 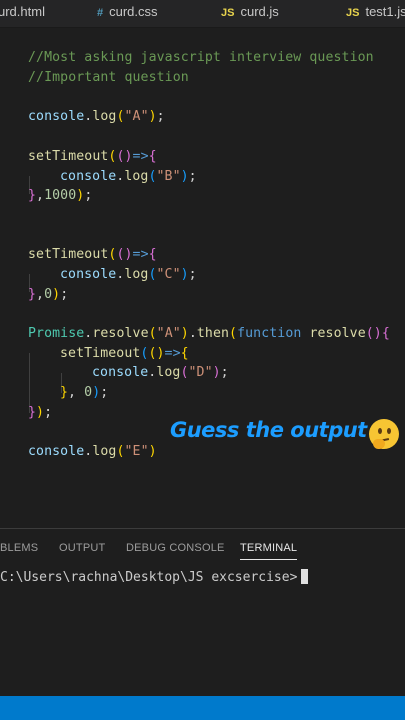 I want to click on code-line-7: console.log("B");, so click(x=128, y=176).